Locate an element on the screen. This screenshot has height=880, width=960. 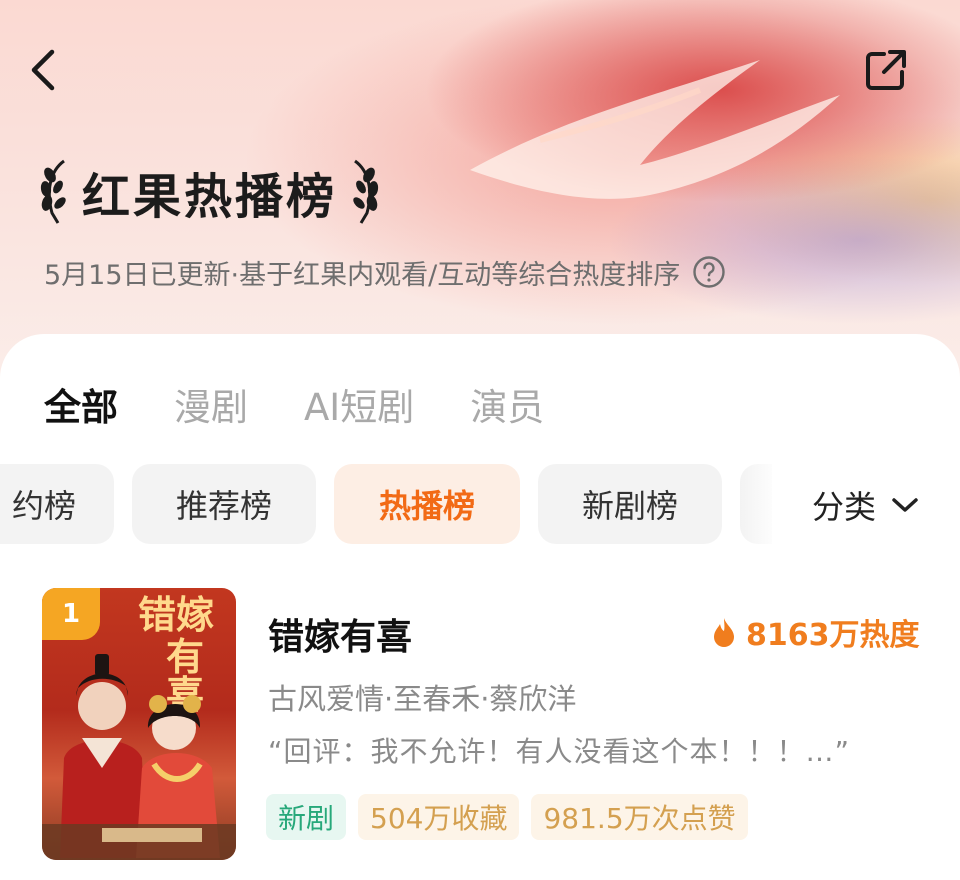
chevron-down-icon is located at coordinates (905, 505).